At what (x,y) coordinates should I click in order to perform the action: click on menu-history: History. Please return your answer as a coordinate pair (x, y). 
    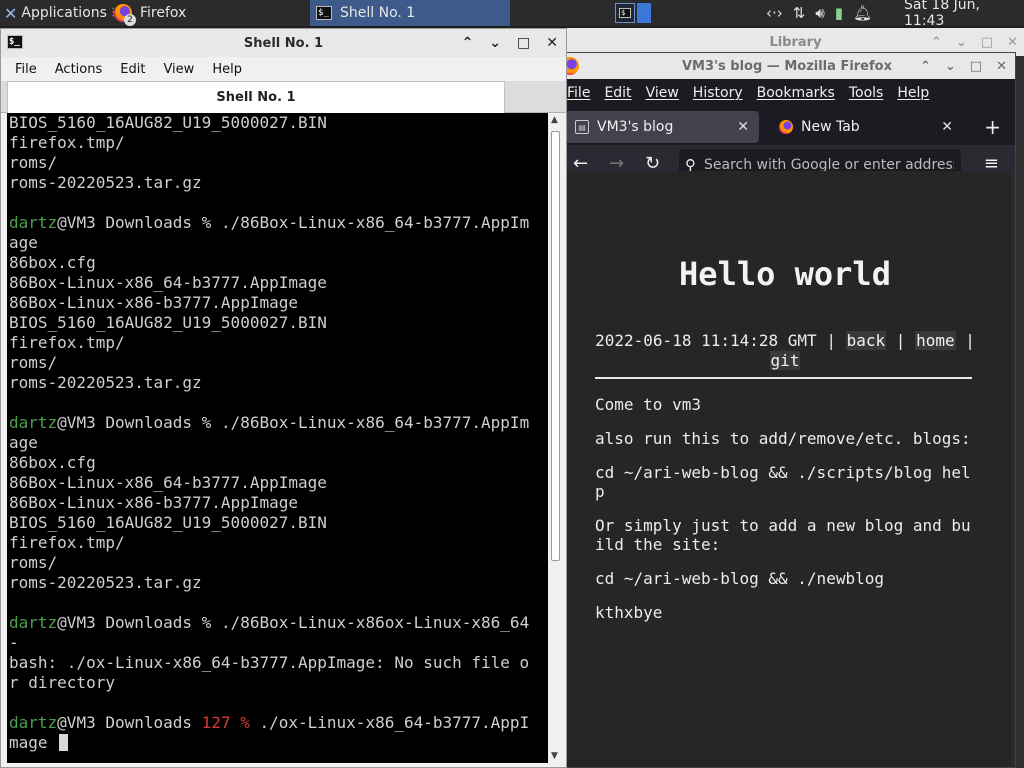
    Looking at the image, I should click on (718, 93).